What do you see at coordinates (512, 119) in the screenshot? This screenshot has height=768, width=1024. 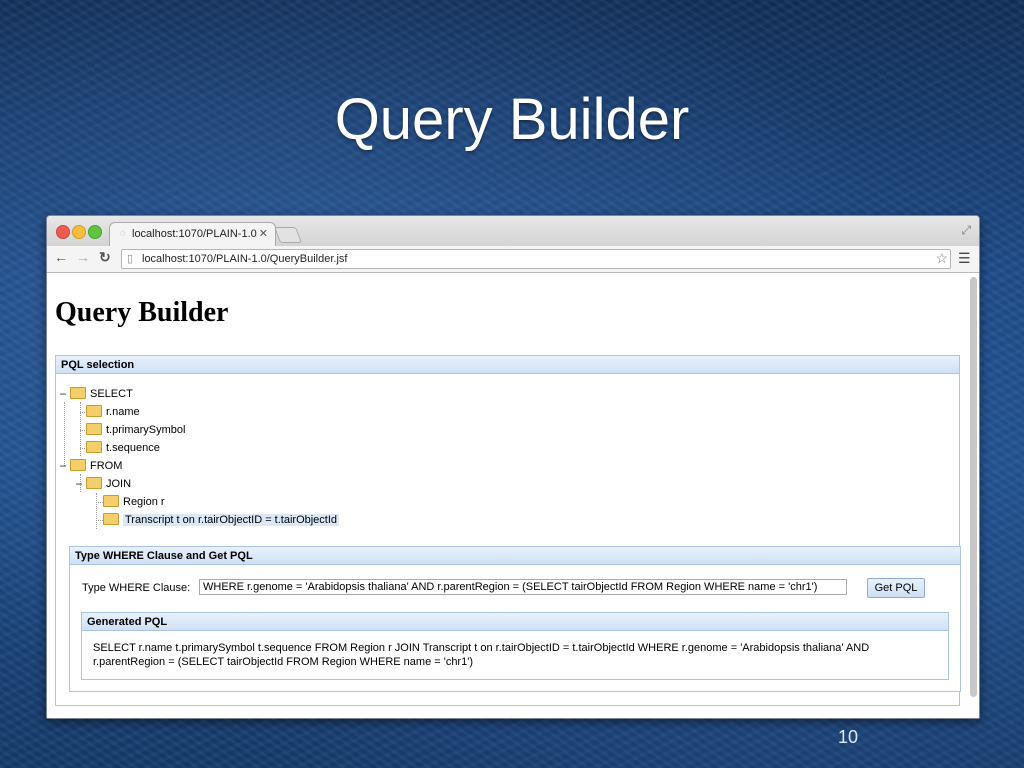 I see `slide-title: Query Builder` at bounding box center [512, 119].